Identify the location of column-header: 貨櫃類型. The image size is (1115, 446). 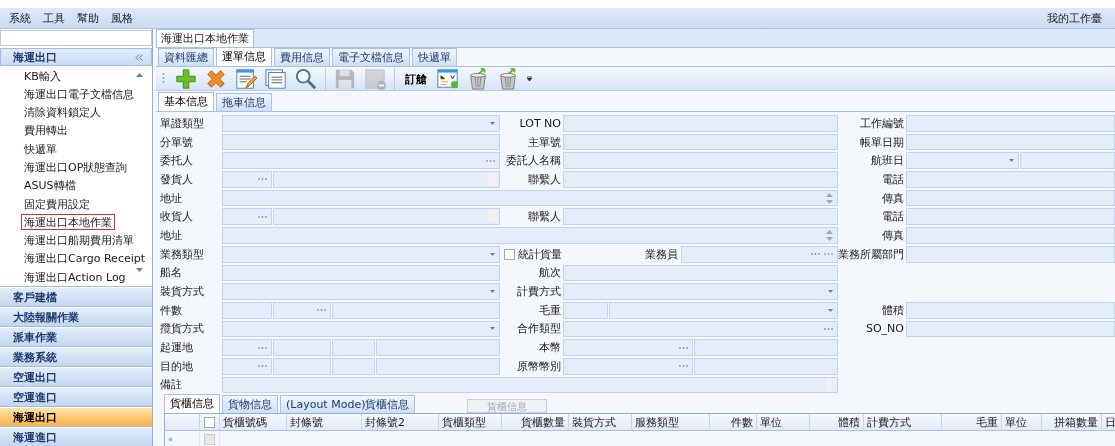
(470, 422).